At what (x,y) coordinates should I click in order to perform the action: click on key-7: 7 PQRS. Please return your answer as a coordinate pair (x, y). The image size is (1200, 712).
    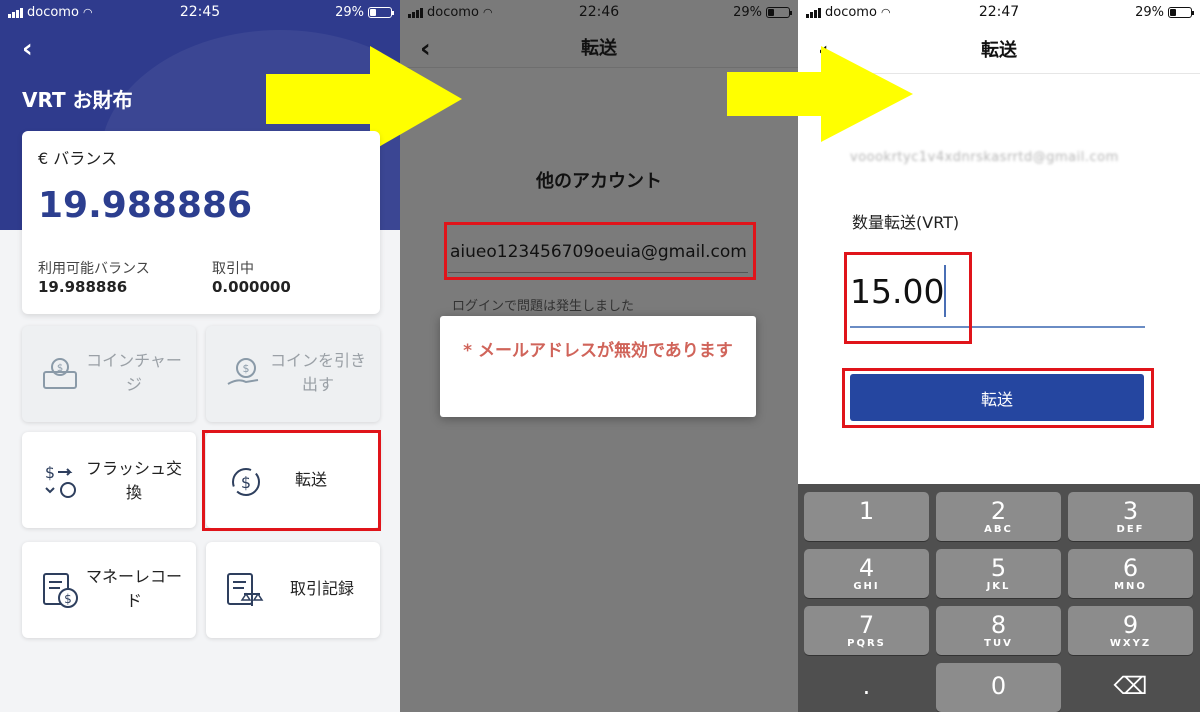
    Looking at the image, I should click on (866, 630).